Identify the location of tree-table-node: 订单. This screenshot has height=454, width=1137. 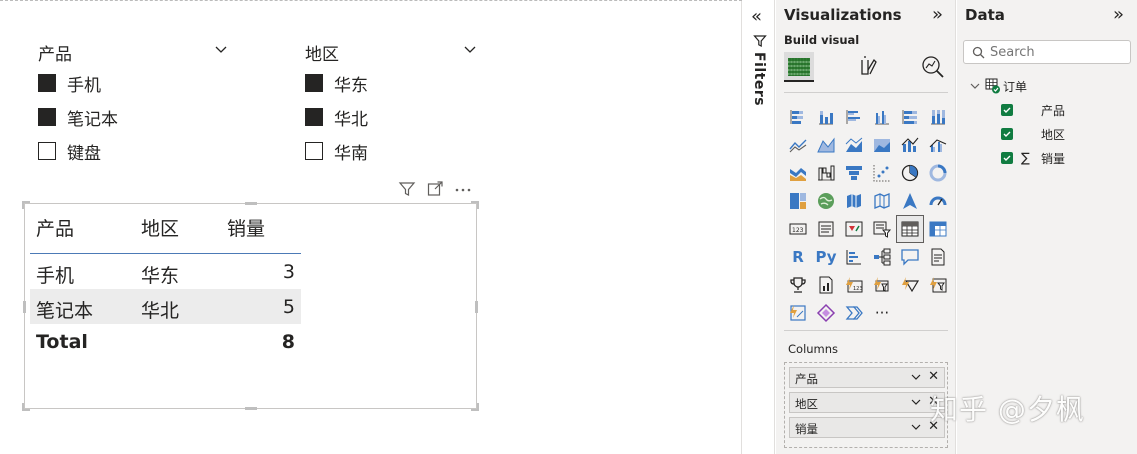
(998, 86).